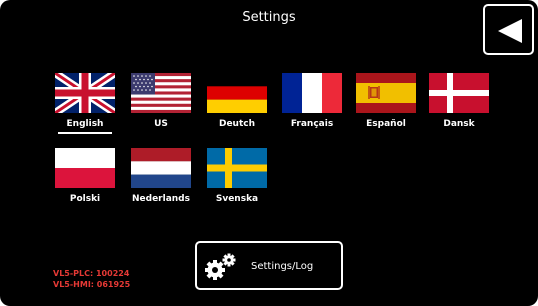 The height and width of the screenshot is (306, 538). Describe the element at coordinates (269, 17) in the screenshot. I see `page-title: Settings` at that location.